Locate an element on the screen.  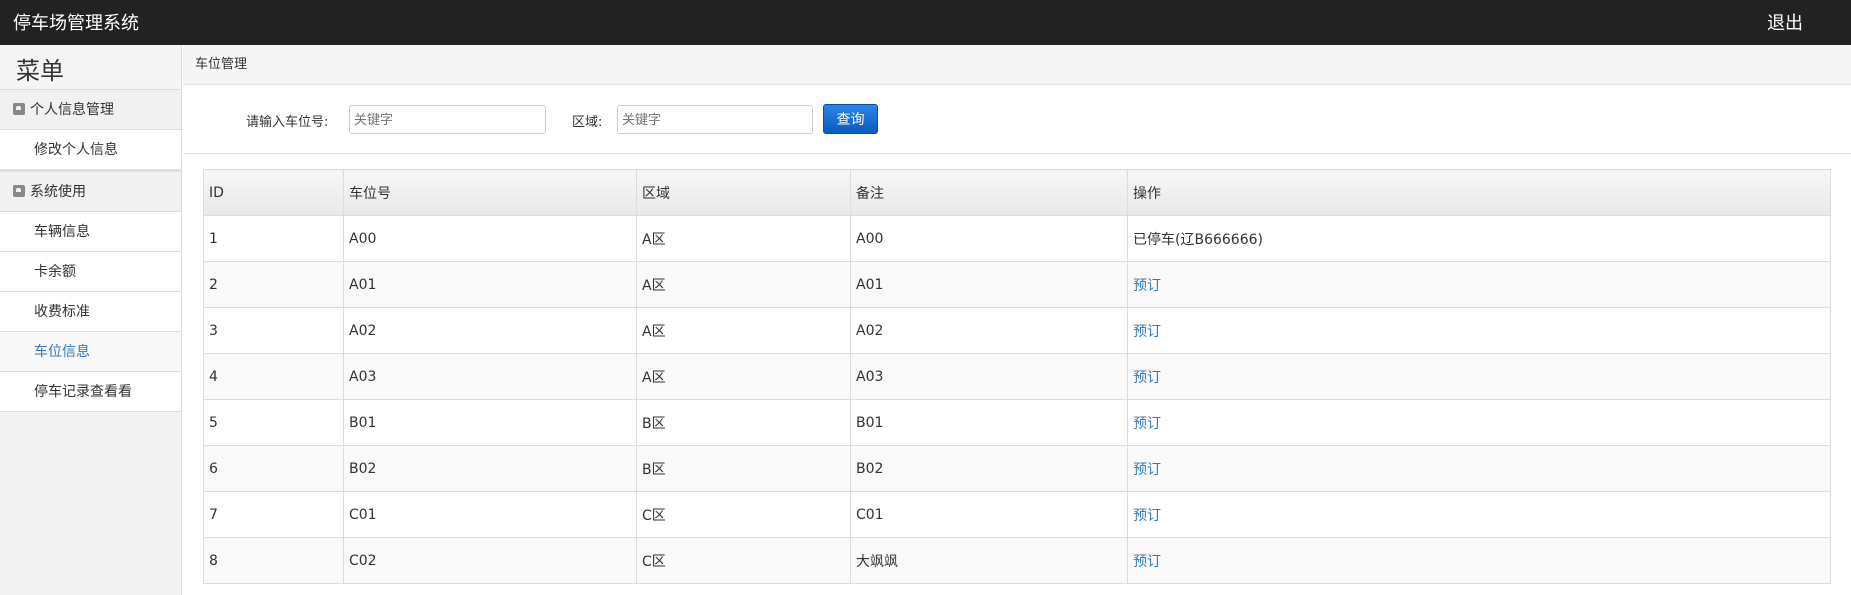
action-cell: 已停车(辽B666666) is located at coordinates (1479, 238).